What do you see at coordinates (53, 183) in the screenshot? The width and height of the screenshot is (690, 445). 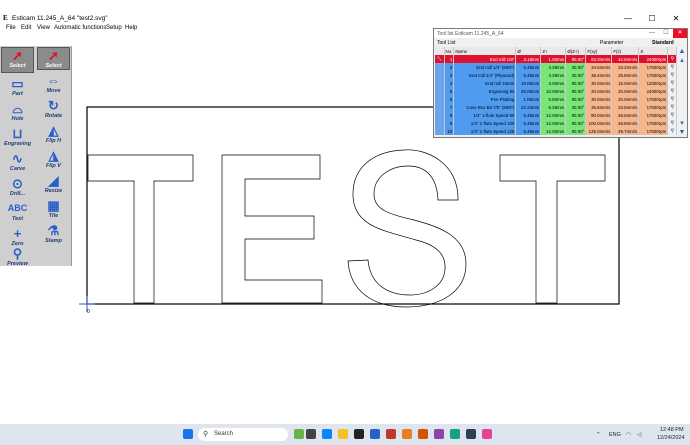 I see `tool-resize: ◢ Resize` at bounding box center [53, 183].